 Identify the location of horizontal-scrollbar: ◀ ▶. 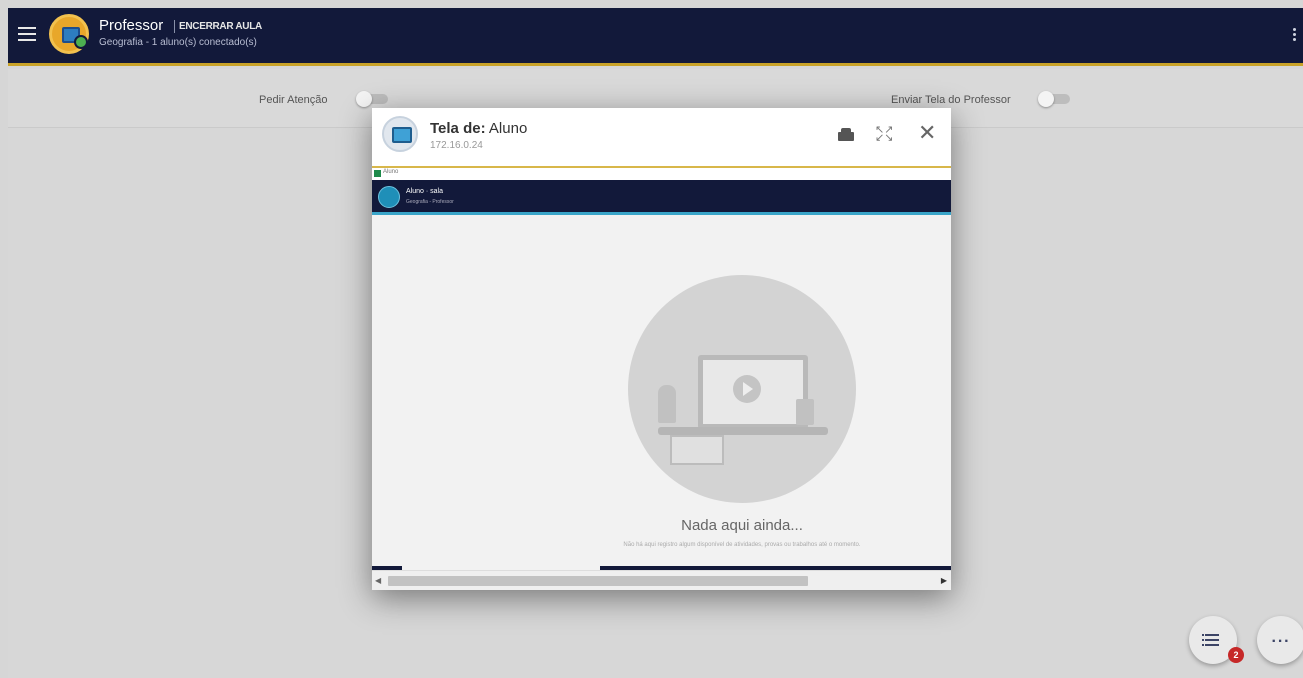
(661, 580).